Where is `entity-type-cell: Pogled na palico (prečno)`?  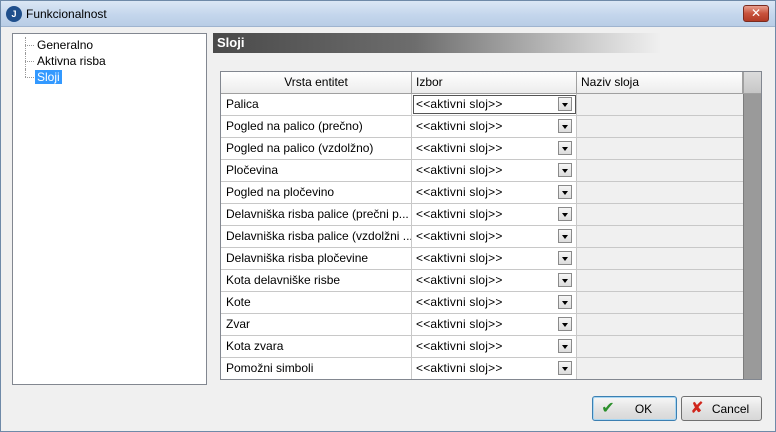
entity-type-cell: Pogled na palico (prečno) is located at coordinates (316, 126).